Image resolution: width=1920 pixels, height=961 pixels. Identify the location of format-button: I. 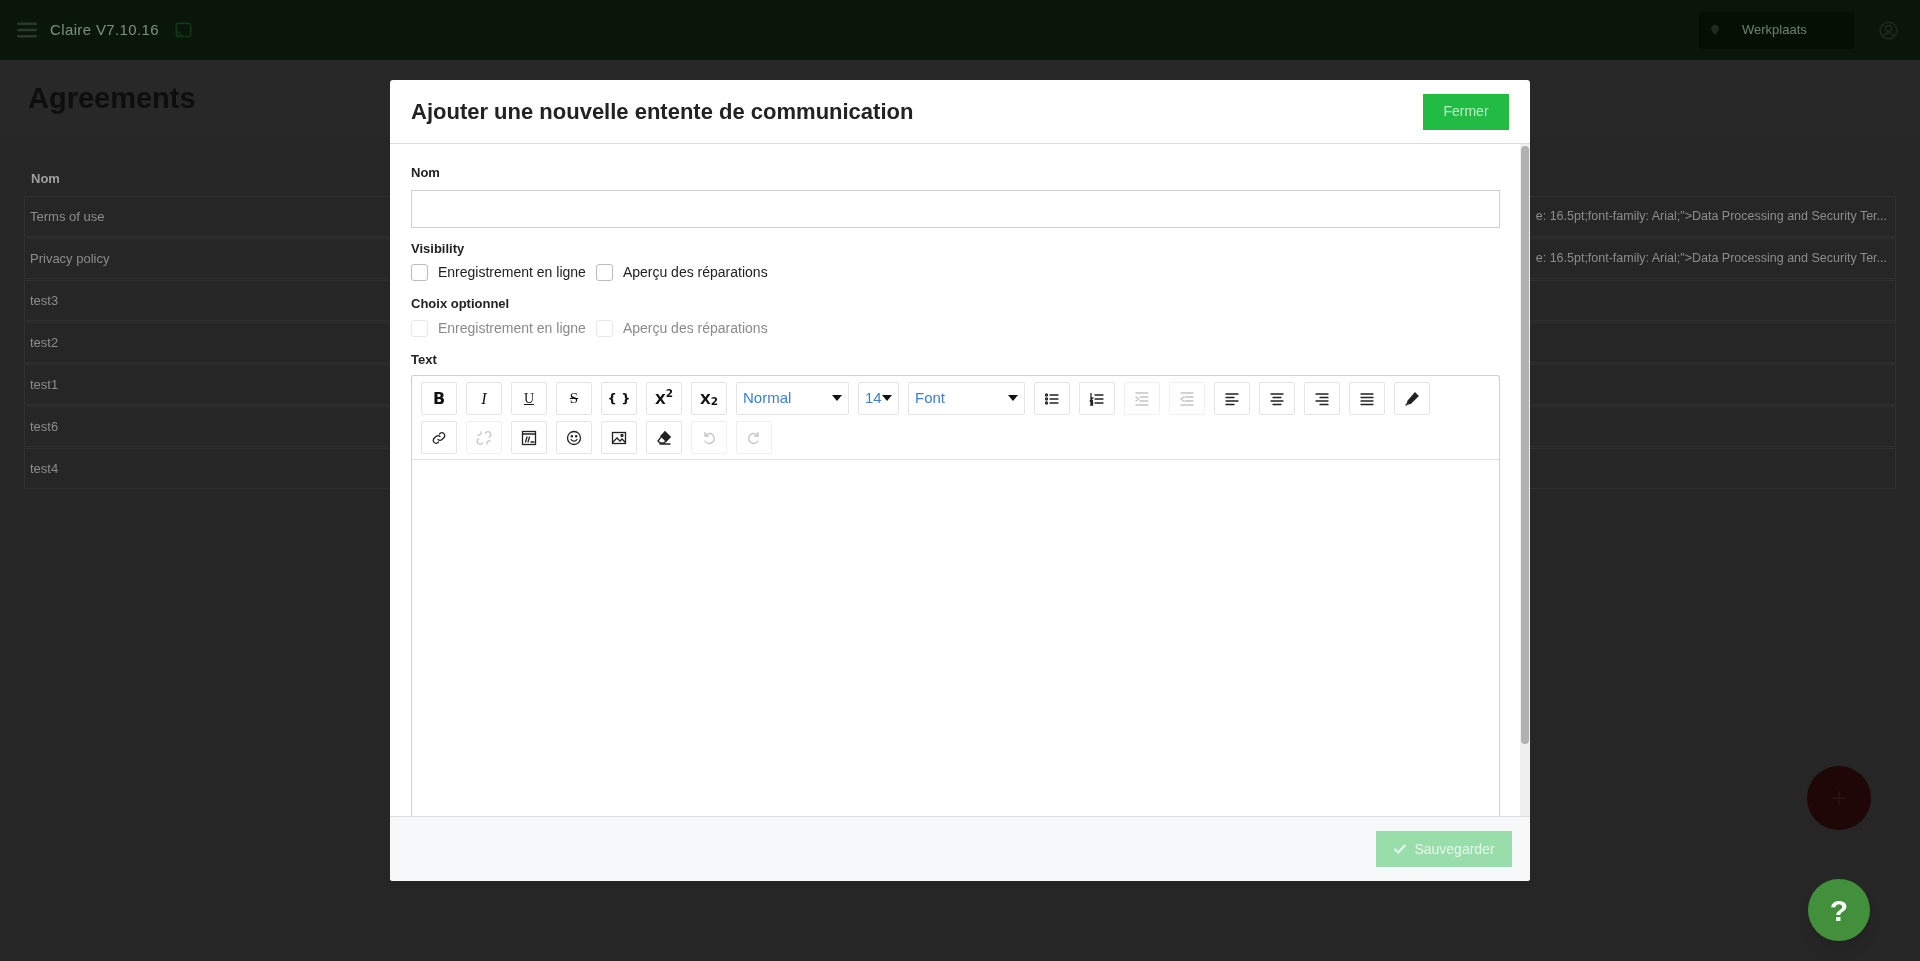
(484, 398).